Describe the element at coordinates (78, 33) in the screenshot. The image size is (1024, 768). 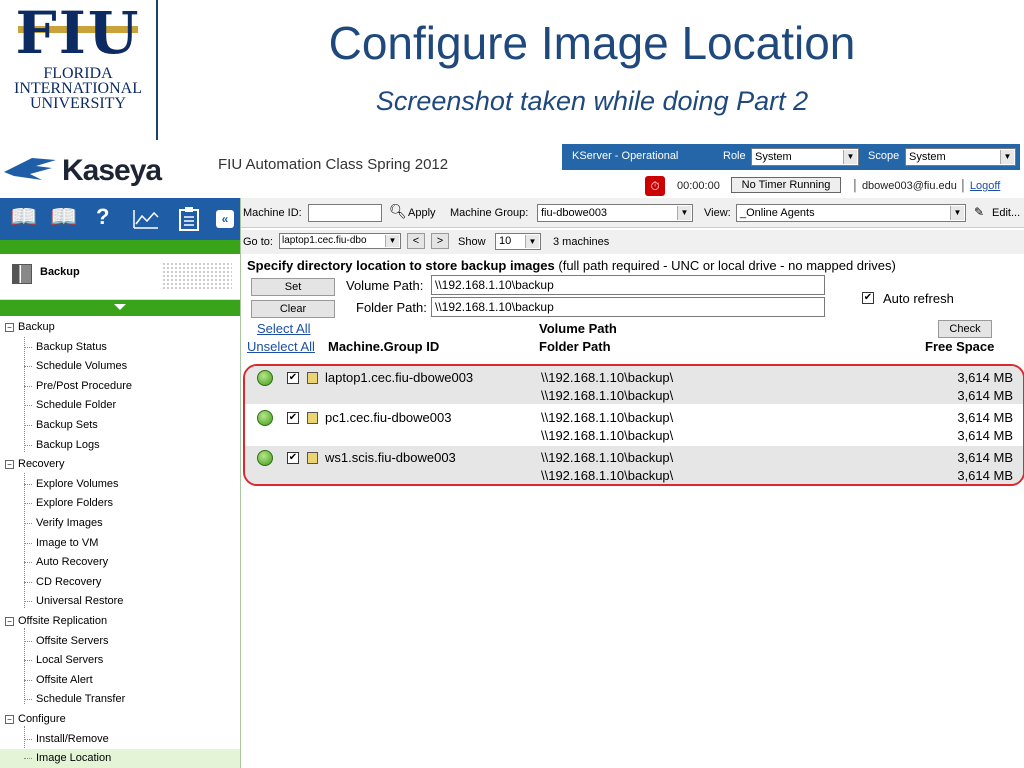
I see `fiu-logo-mark: FIU` at that location.